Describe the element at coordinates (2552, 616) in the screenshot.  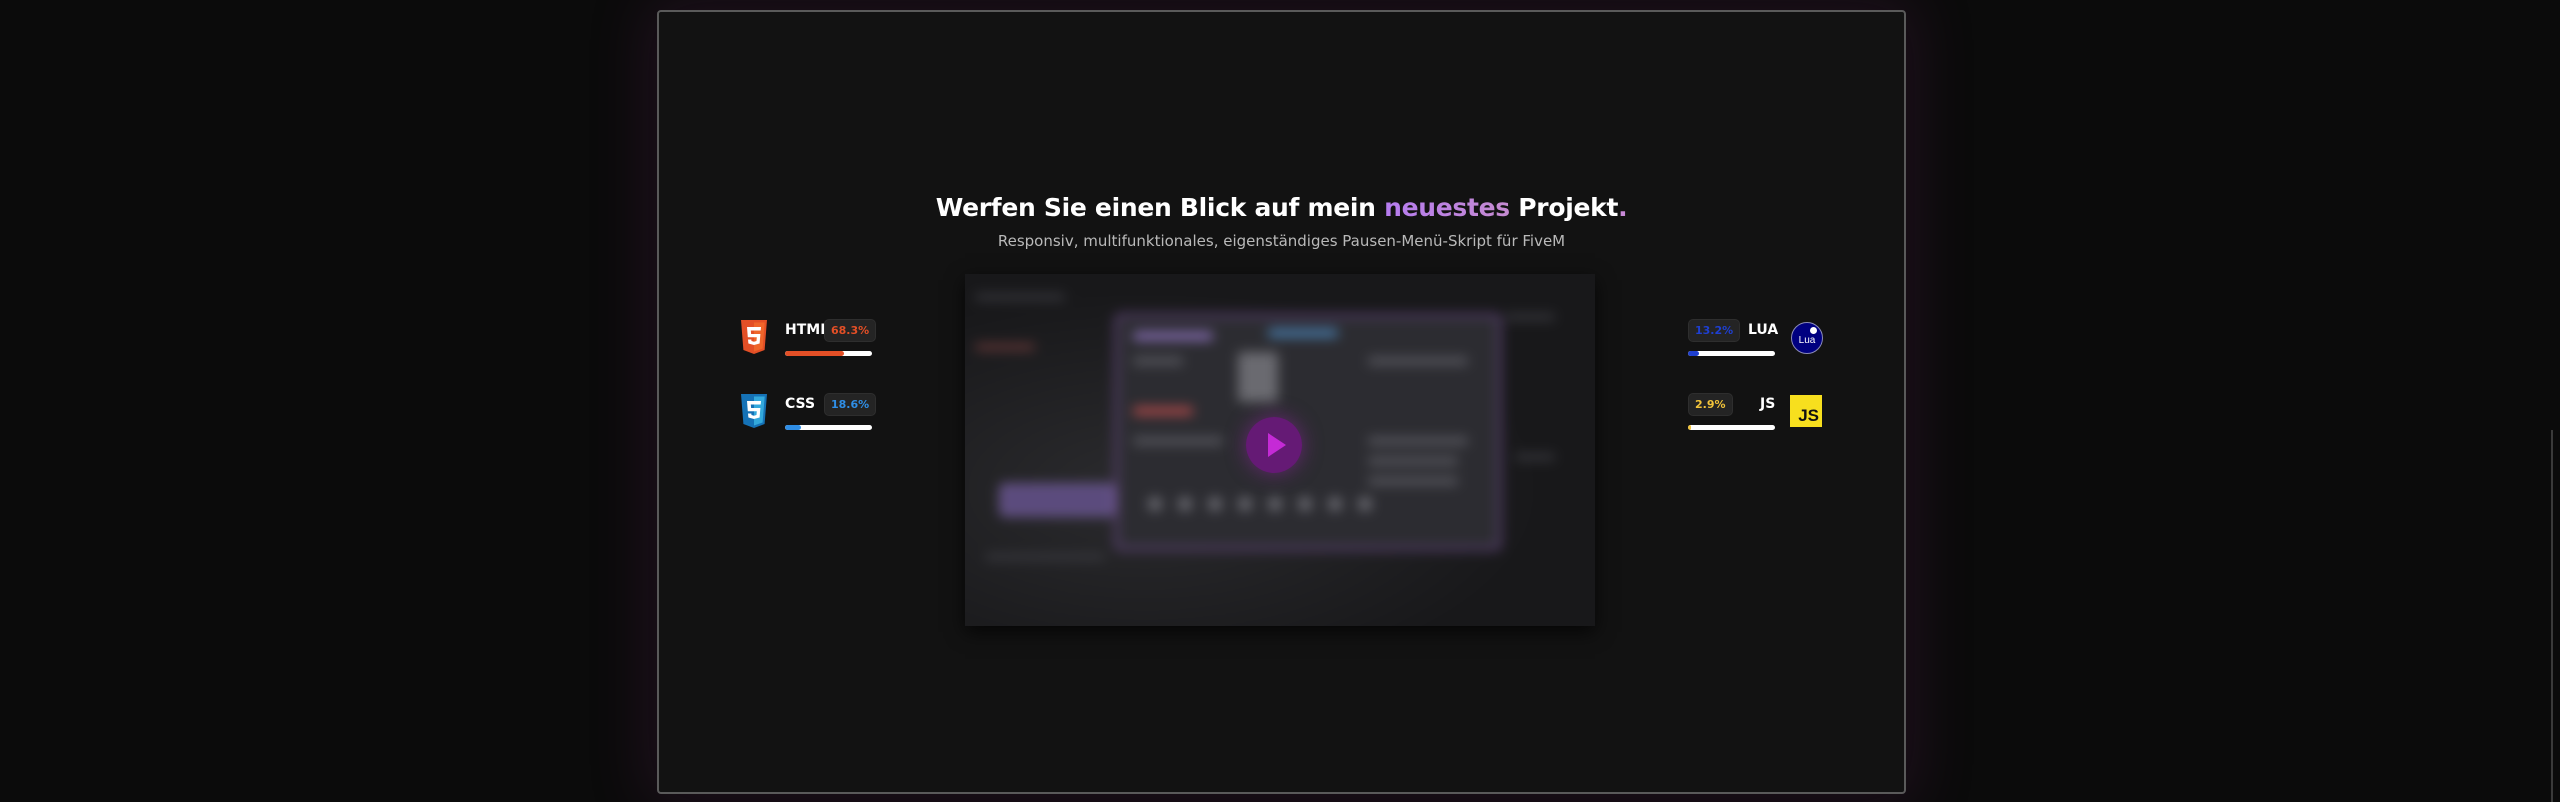
I see `scrollbar` at that location.